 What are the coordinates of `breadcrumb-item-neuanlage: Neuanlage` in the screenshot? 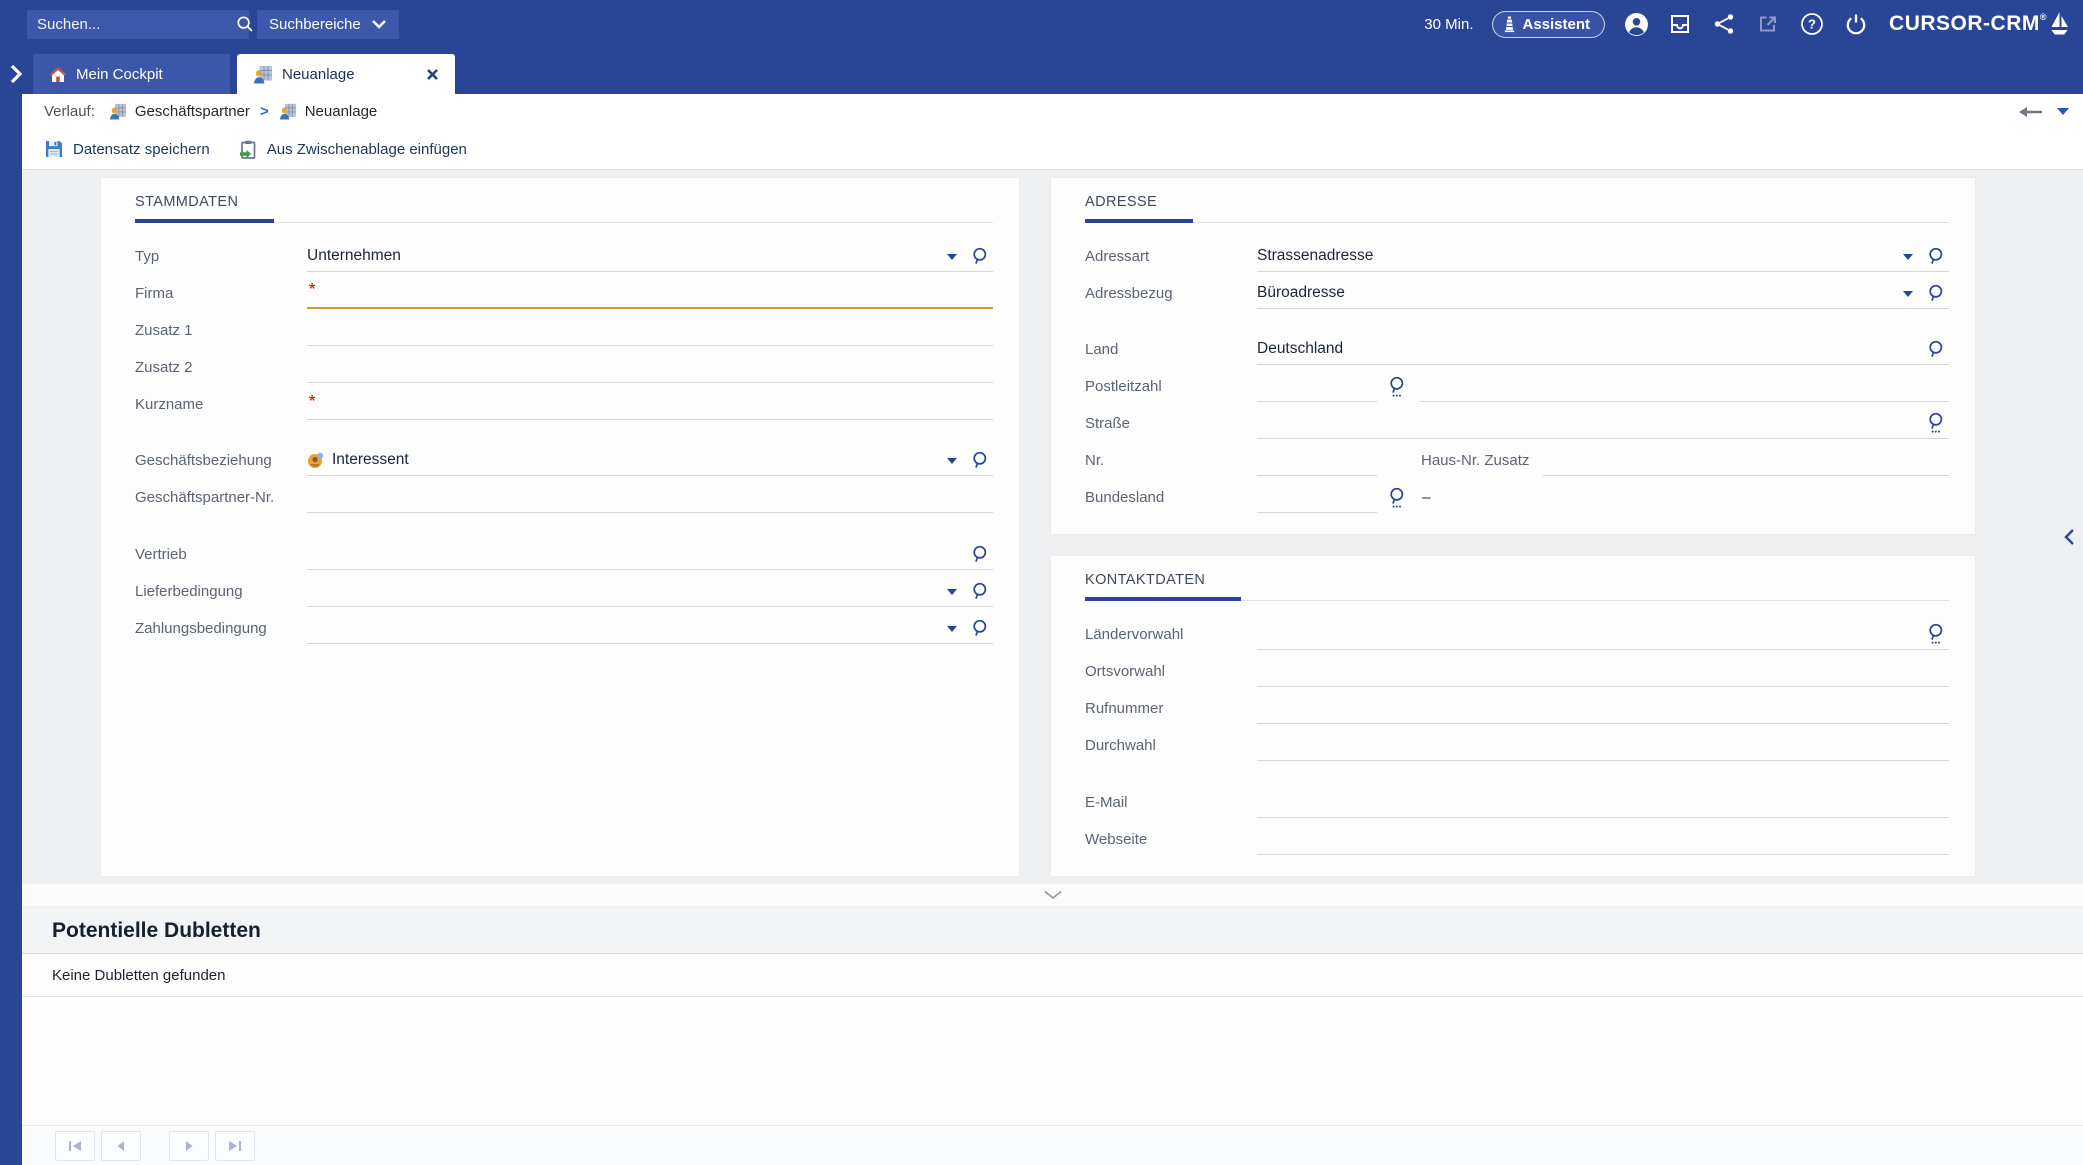 It's located at (328, 111).